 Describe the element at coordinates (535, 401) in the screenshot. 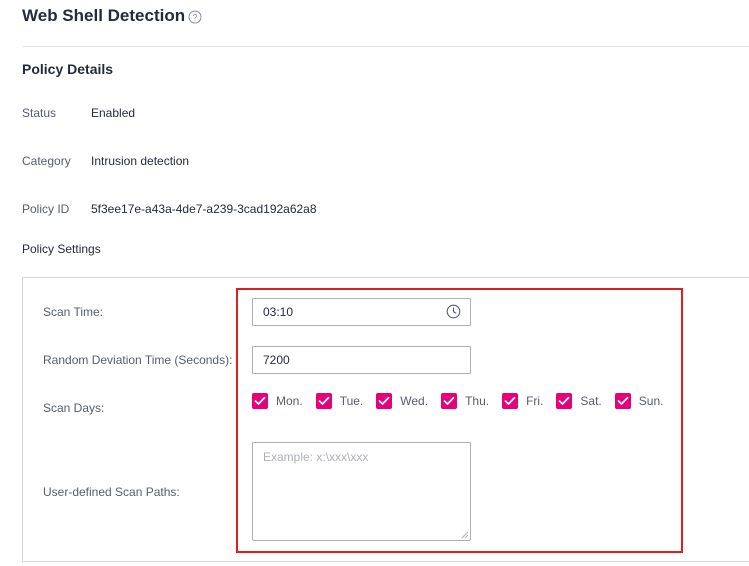

I see `day-label-fri: Fri.` at that location.